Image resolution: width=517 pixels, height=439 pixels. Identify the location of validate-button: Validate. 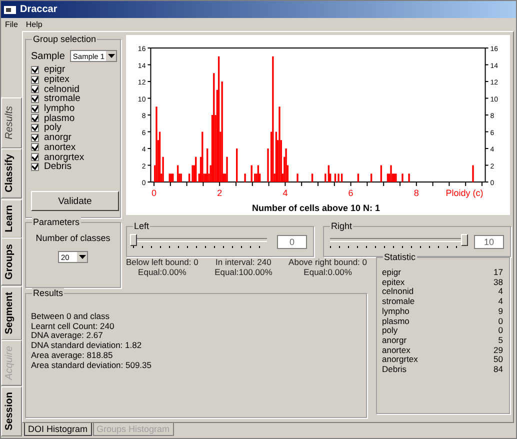
(75, 201).